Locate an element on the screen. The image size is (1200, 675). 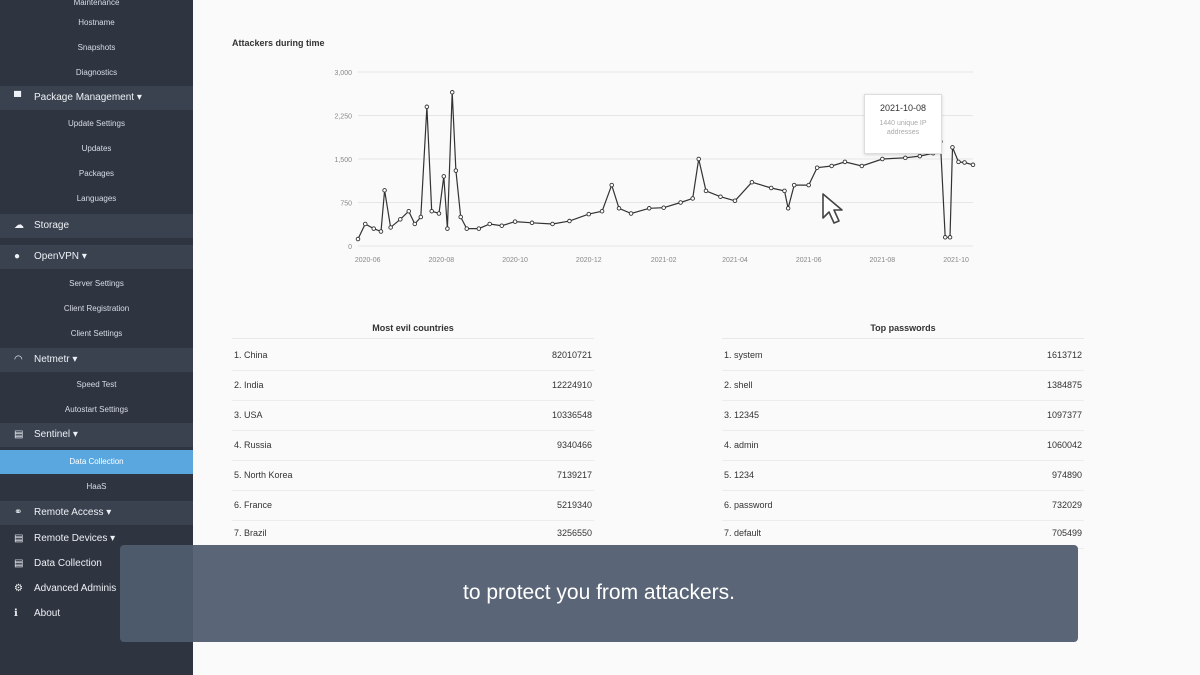
password-value: 1097377 is located at coordinates (1064, 415).